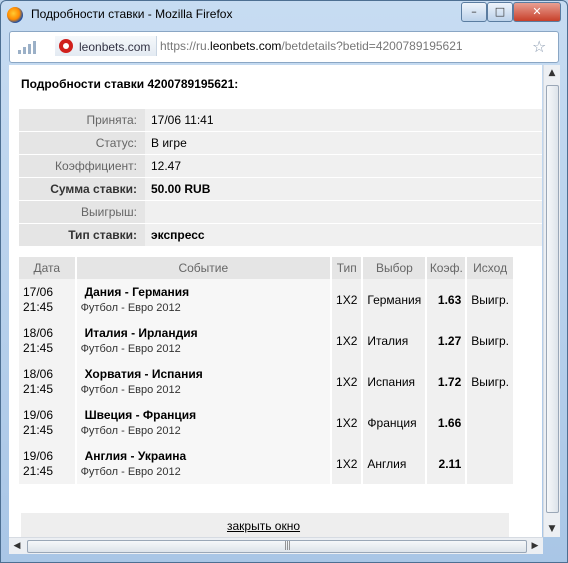 The image size is (568, 563). What do you see at coordinates (491, 268) in the screenshot?
I see `header-result: Исход` at bounding box center [491, 268].